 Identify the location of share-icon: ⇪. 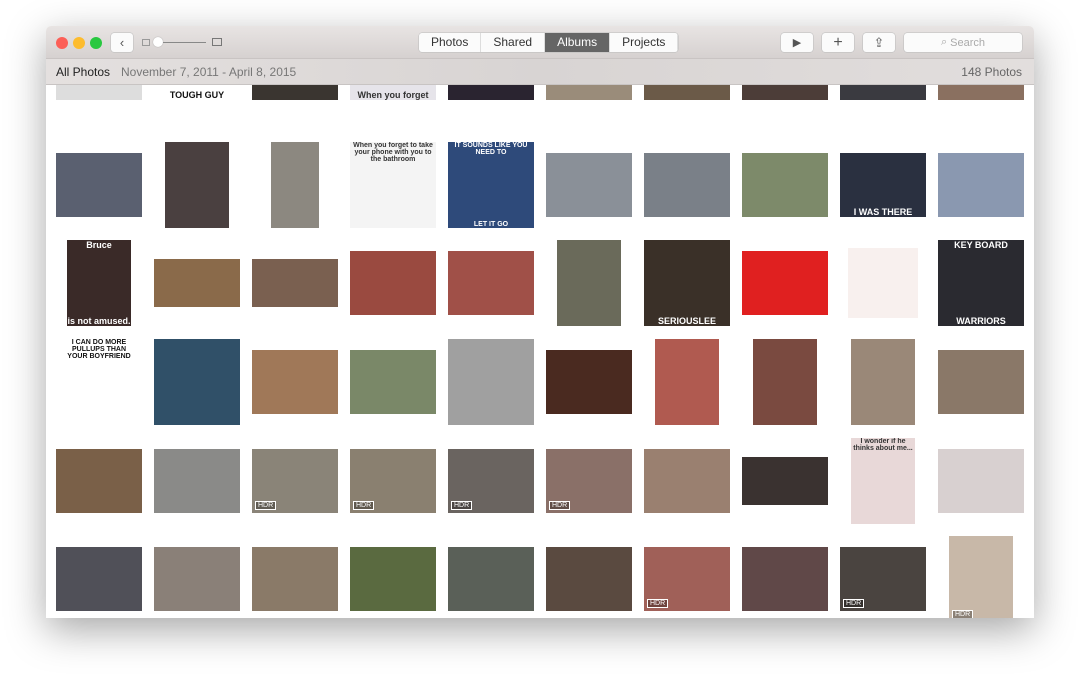
(879, 42).